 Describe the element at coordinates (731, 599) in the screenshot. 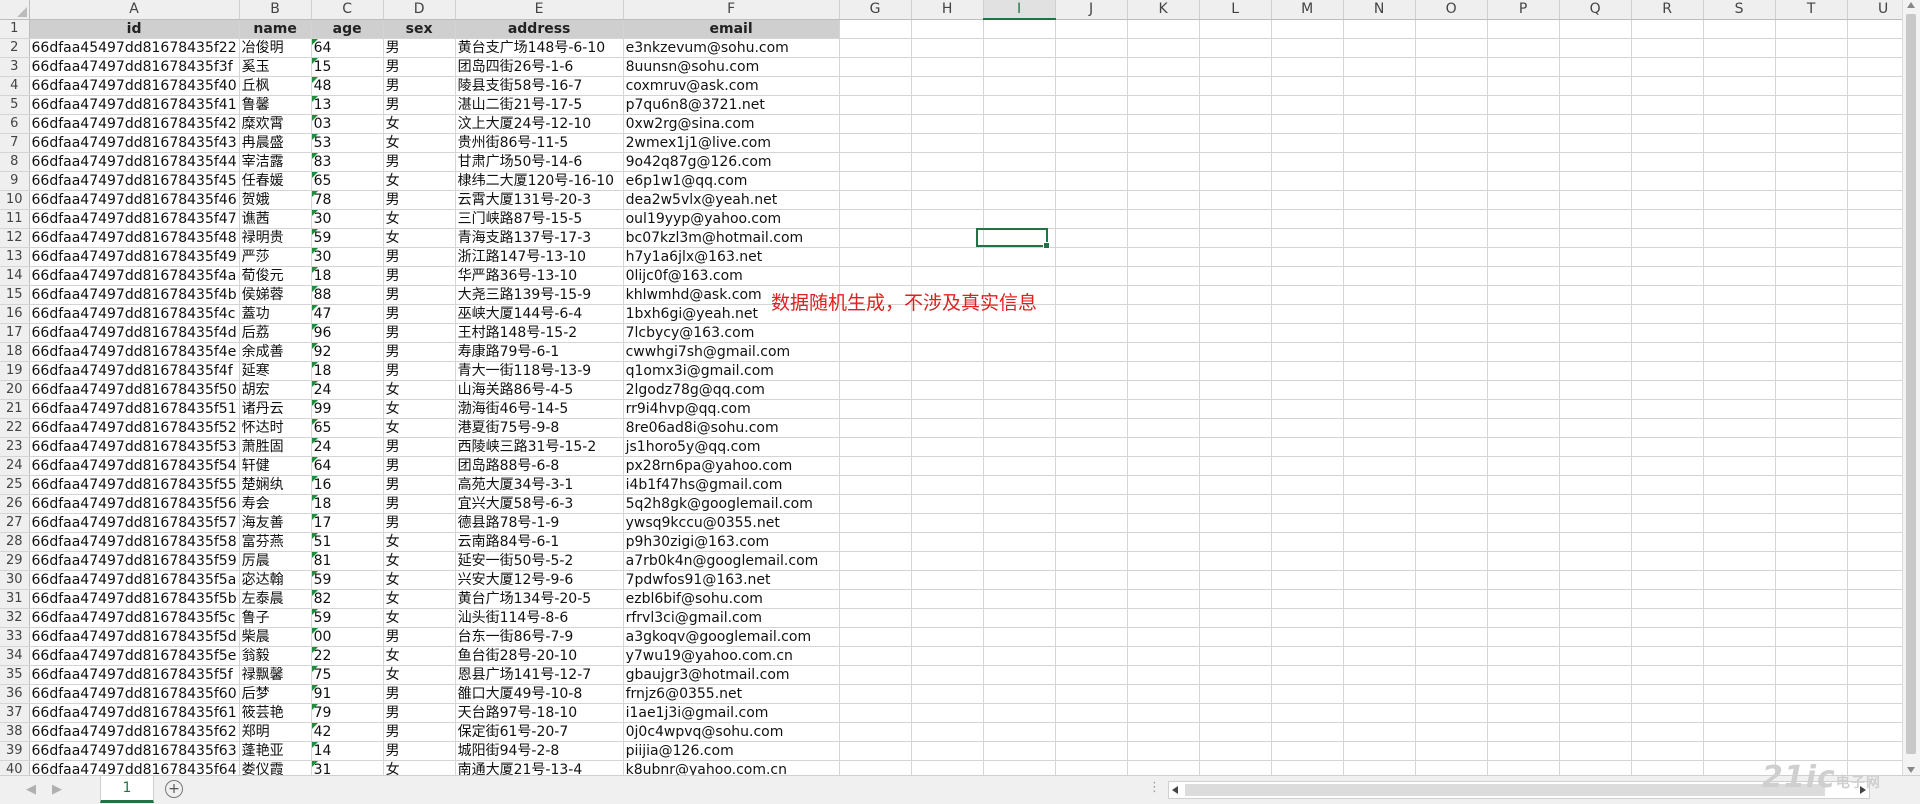

I see `cell-email: ezbl6bif@sohu.com` at that location.